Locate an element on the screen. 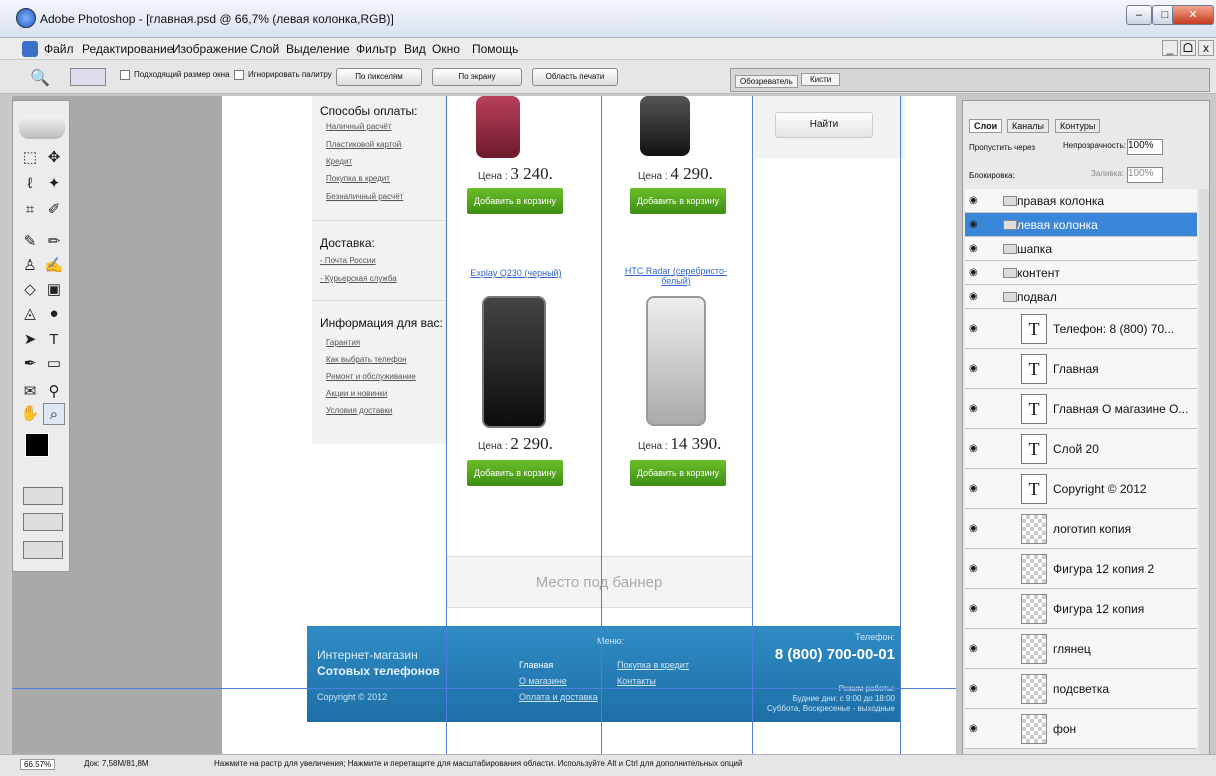 The width and height of the screenshot is (1216, 776). notes-tool-icon: ✉ is located at coordinates (30, 392).